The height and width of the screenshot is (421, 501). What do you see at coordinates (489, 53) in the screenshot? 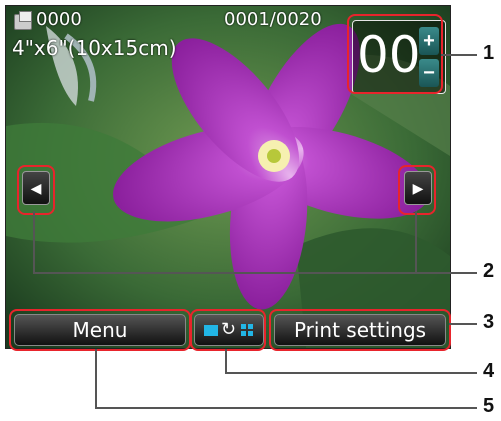
I see `callout-number-1: 1` at bounding box center [489, 53].